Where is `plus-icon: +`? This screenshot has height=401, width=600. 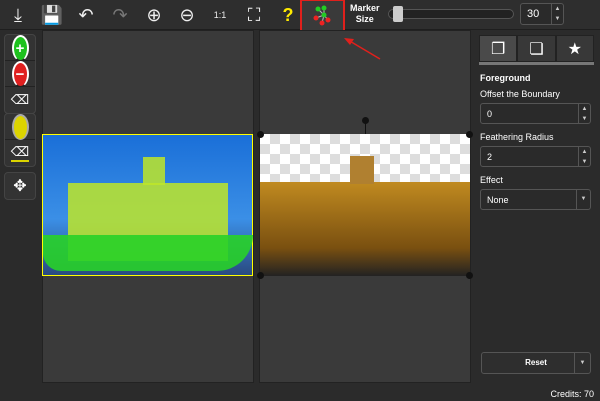
plus-icon: + is located at coordinates (20, 47).